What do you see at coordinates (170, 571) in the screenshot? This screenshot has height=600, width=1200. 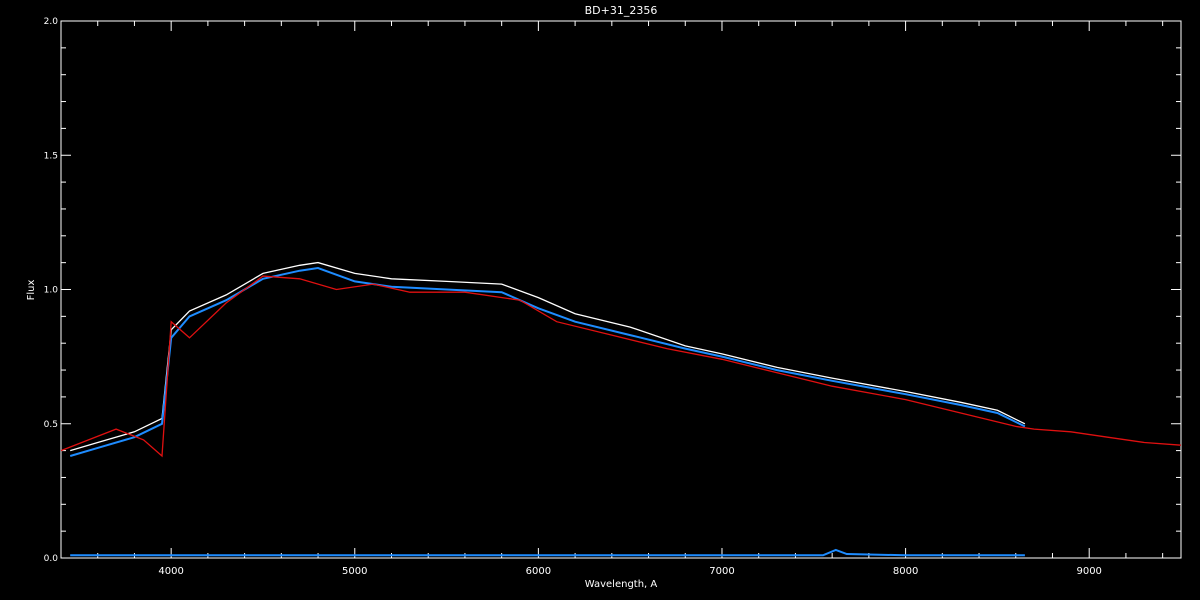 I see `x-tick-label: 4000` at bounding box center [170, 571].